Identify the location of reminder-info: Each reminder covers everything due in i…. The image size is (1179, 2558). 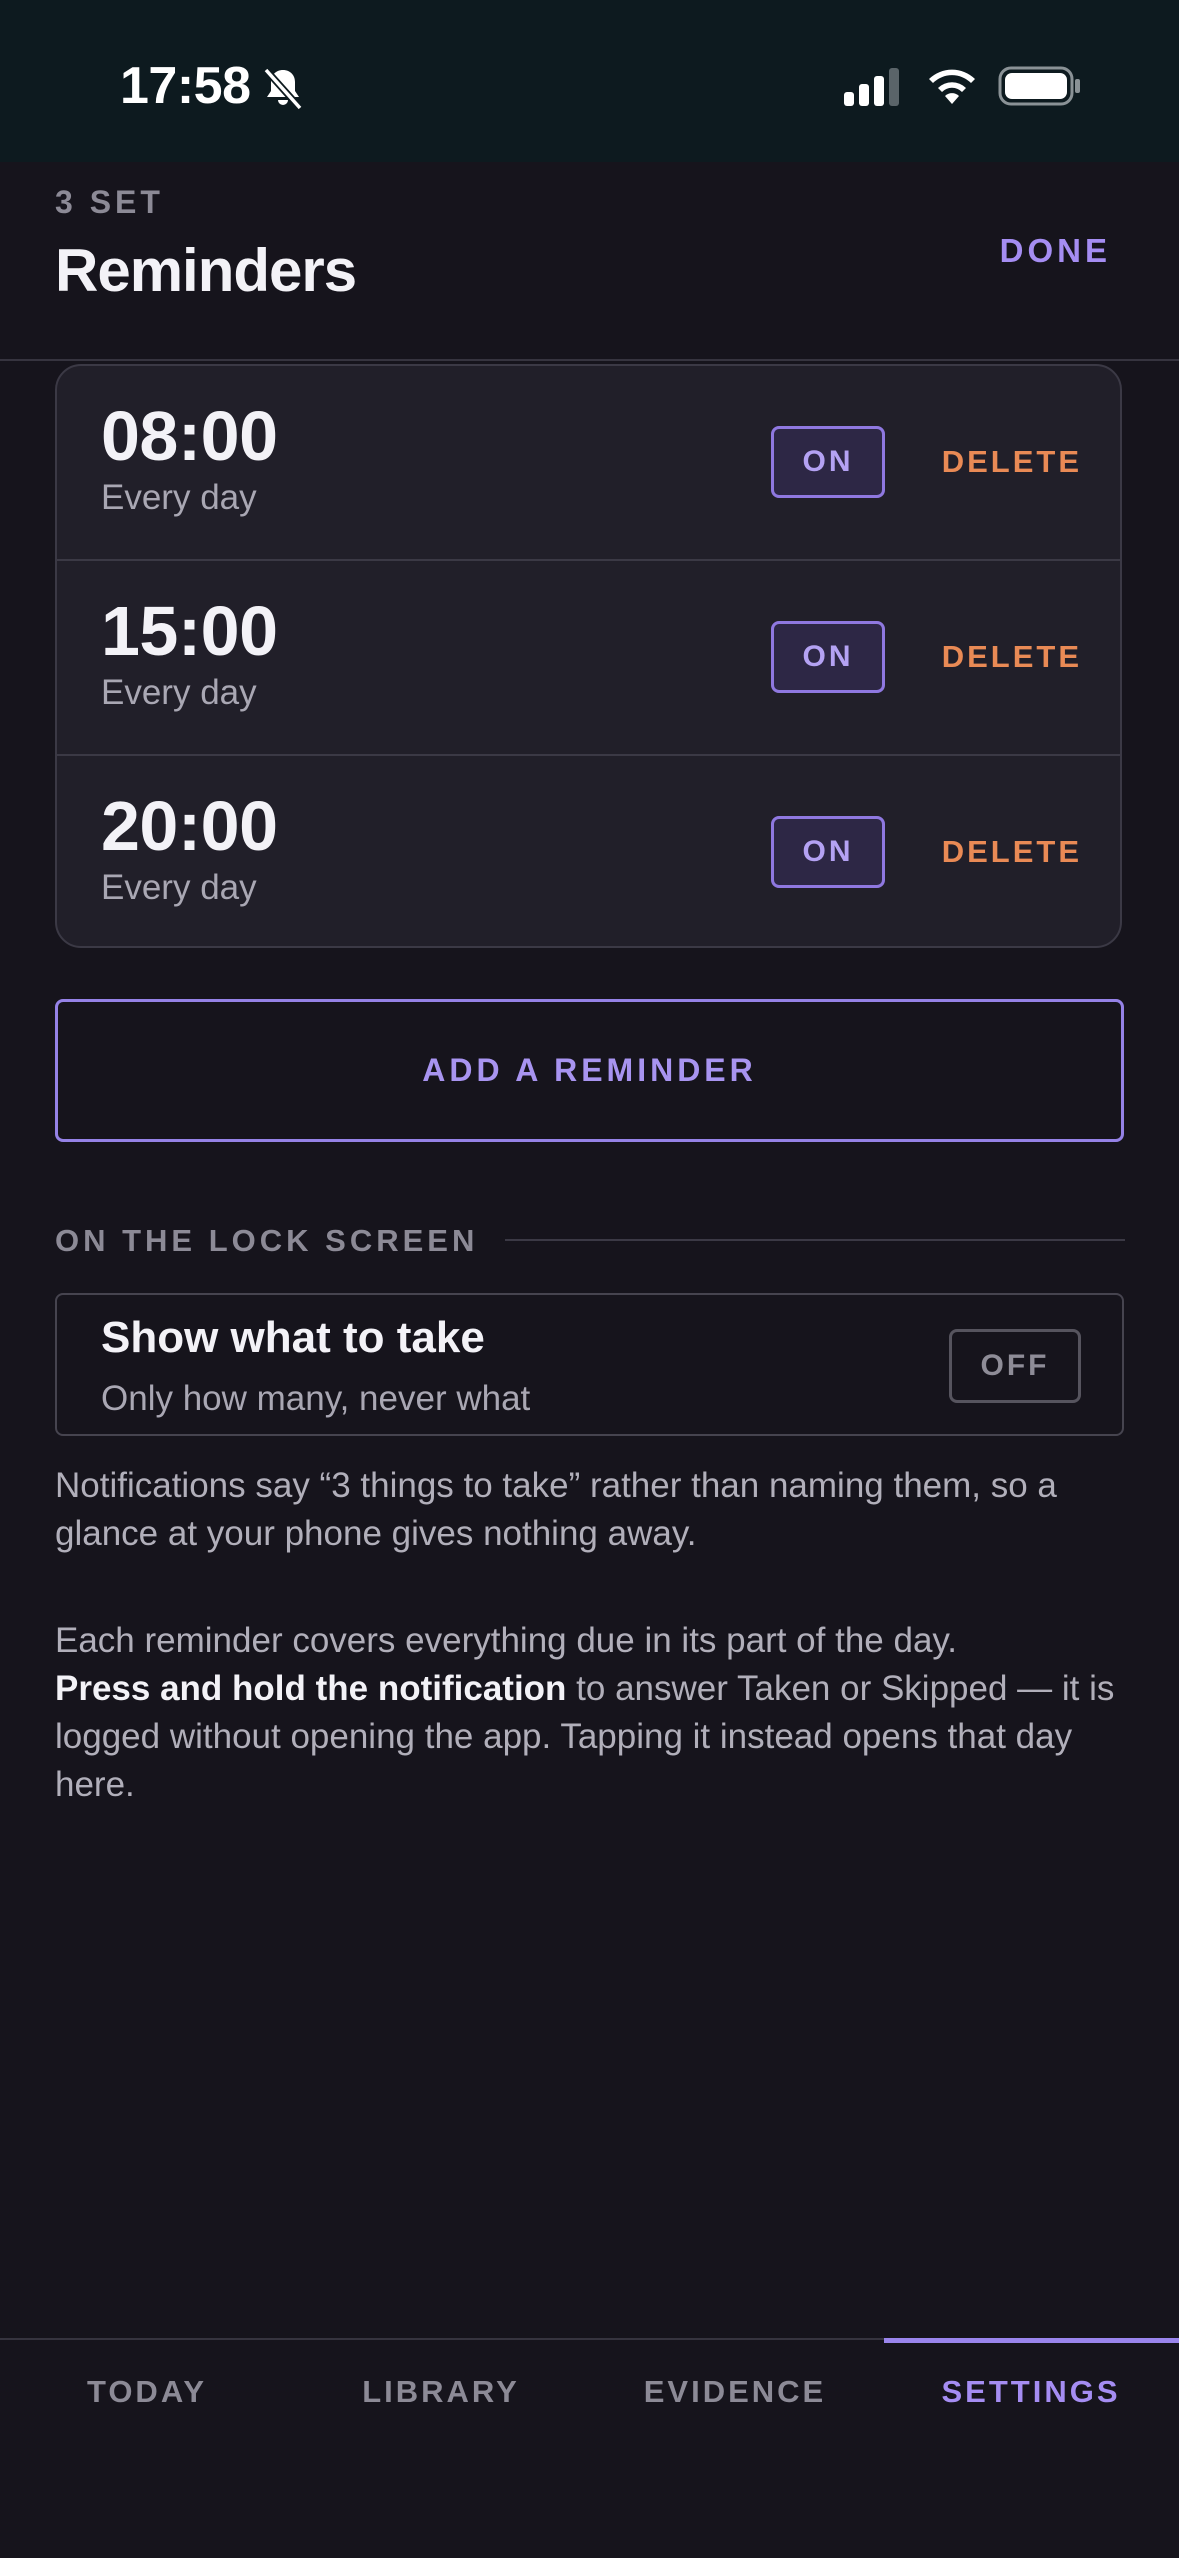
(590, 1713).